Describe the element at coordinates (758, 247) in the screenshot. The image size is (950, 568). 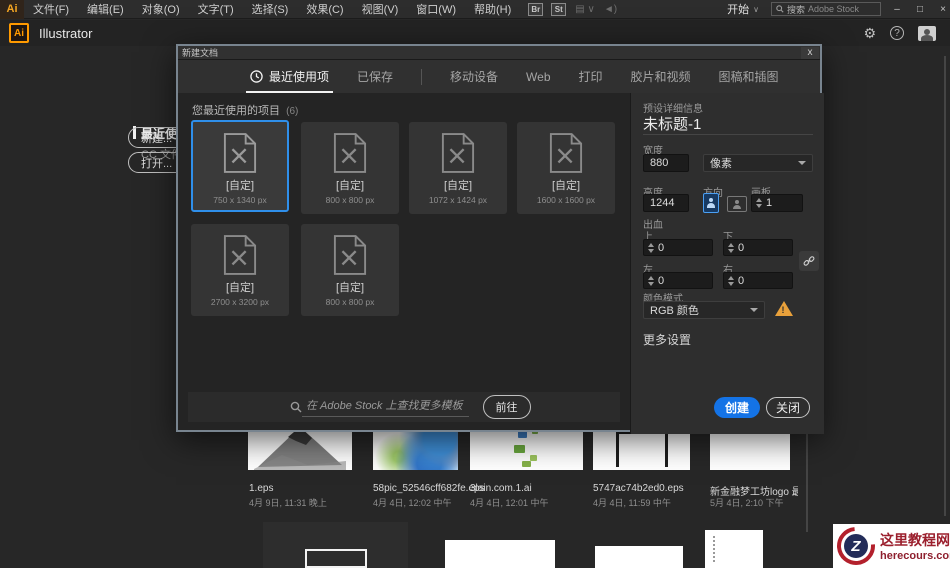
I see `bleed-bottom-input: 0` at that location.